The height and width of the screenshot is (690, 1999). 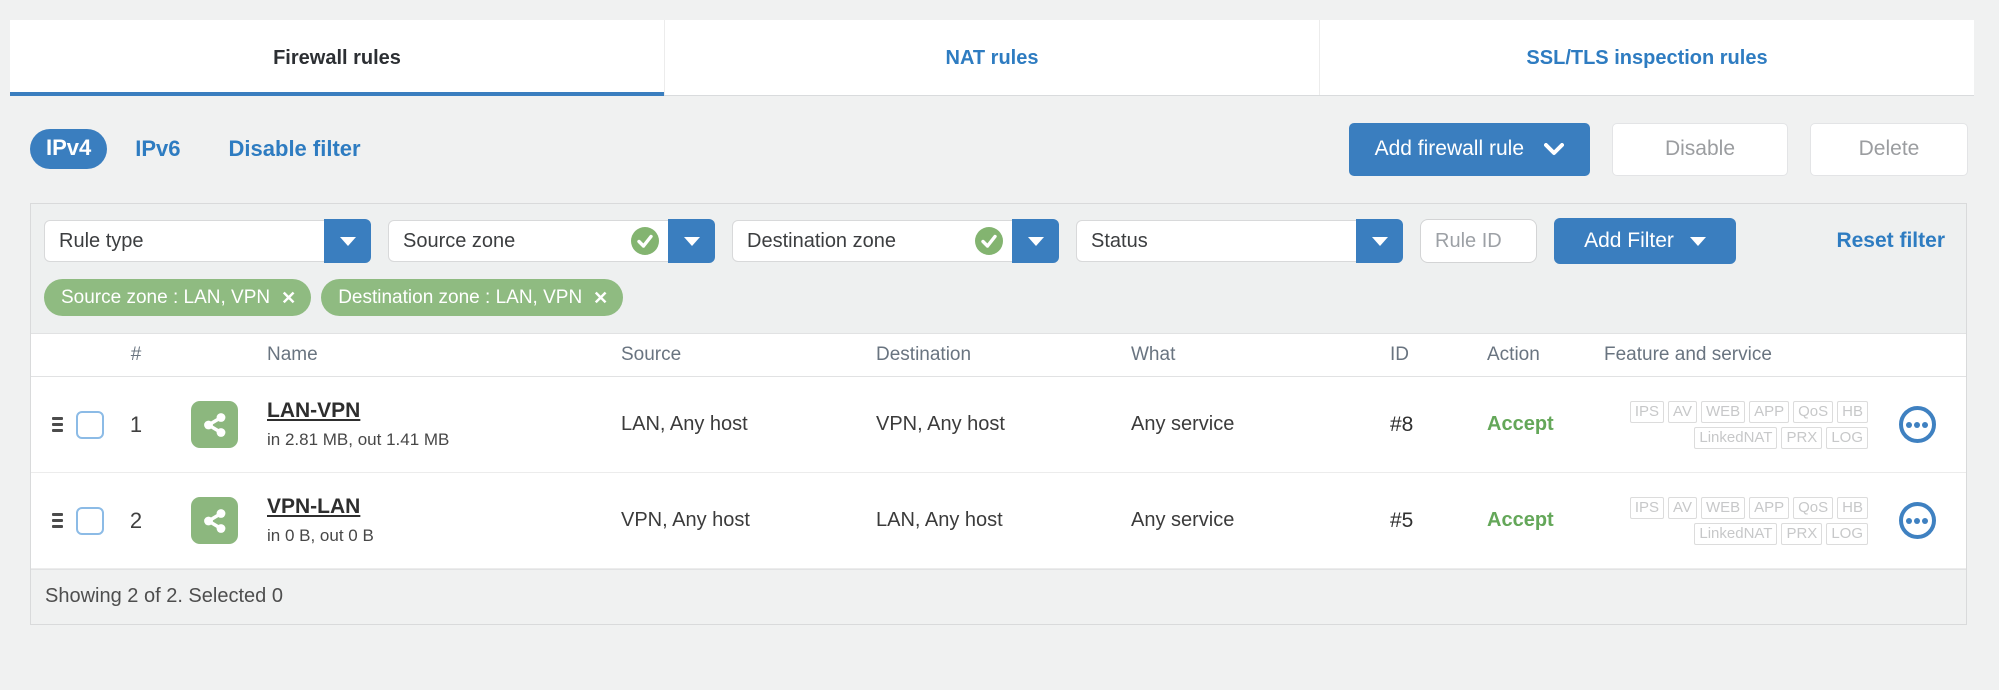 What do you see at coordinates (1647, 411) in the screenshot?
I see `badge-ips: IPS` at bounding box center [1647, 411].